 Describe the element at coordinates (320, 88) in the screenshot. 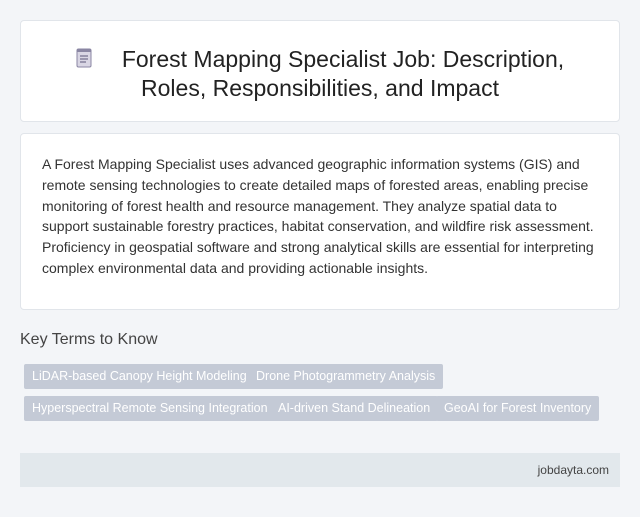

I see `title-text-line-2: Roles, Responsibilities, and Impact` at that location.